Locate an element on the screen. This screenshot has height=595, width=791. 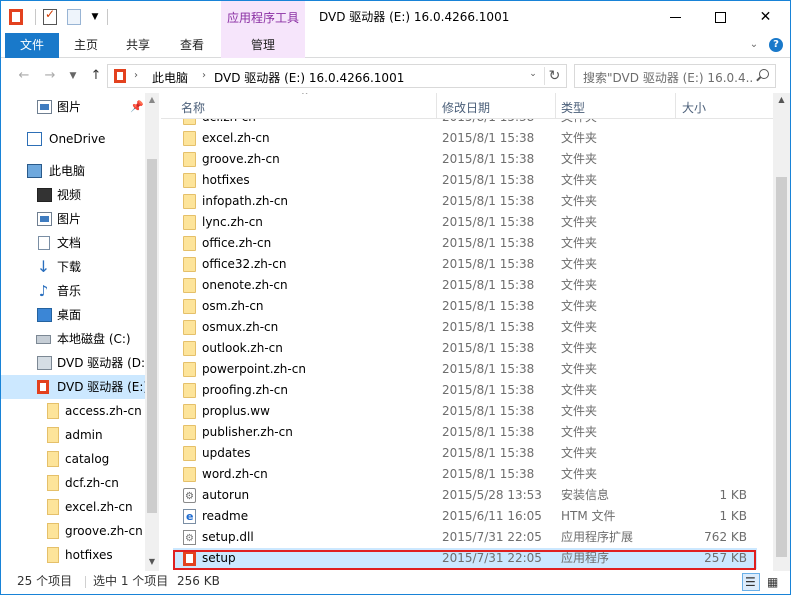
file-row: lync.zh-cn 2015/8/1 15:38 文件夹 is located at coordinates (465, 222).